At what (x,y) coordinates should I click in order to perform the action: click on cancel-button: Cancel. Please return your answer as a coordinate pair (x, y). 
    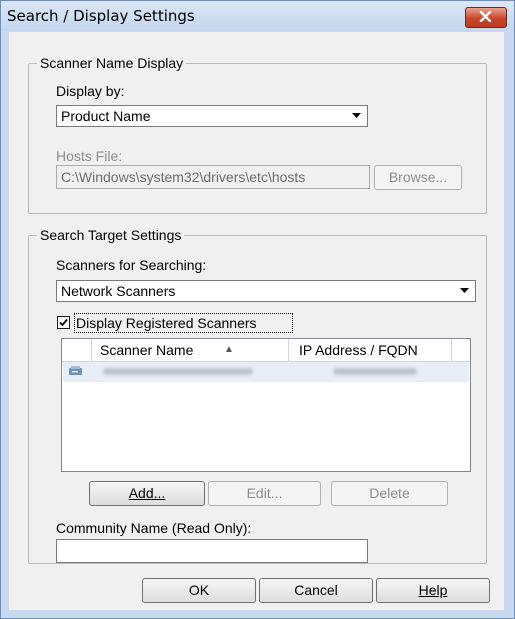
    Looking at the image, I should click on (316, 590).